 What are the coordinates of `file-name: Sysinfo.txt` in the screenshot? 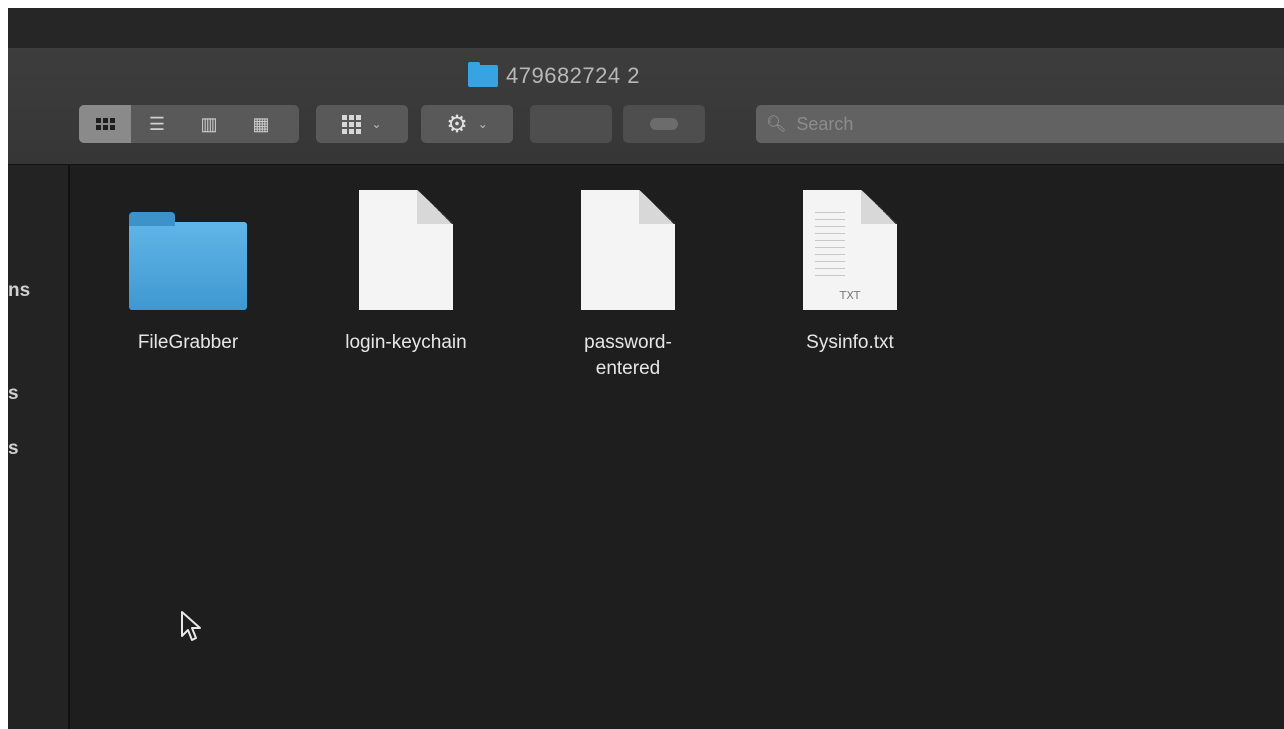 It's located at (850, 342).